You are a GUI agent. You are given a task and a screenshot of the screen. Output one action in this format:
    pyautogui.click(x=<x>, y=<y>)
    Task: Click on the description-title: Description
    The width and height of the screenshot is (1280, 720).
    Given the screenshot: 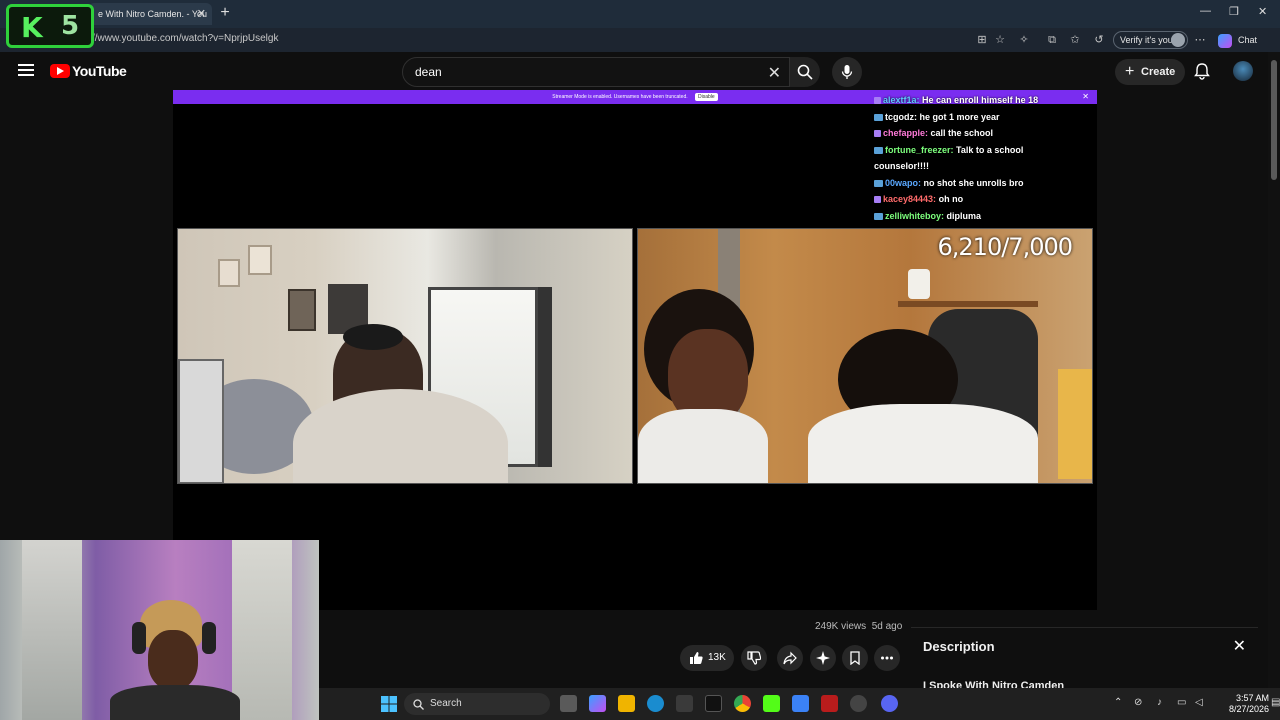 What is the action you would take?
    pyautogui.click(x=959, y=646)
    